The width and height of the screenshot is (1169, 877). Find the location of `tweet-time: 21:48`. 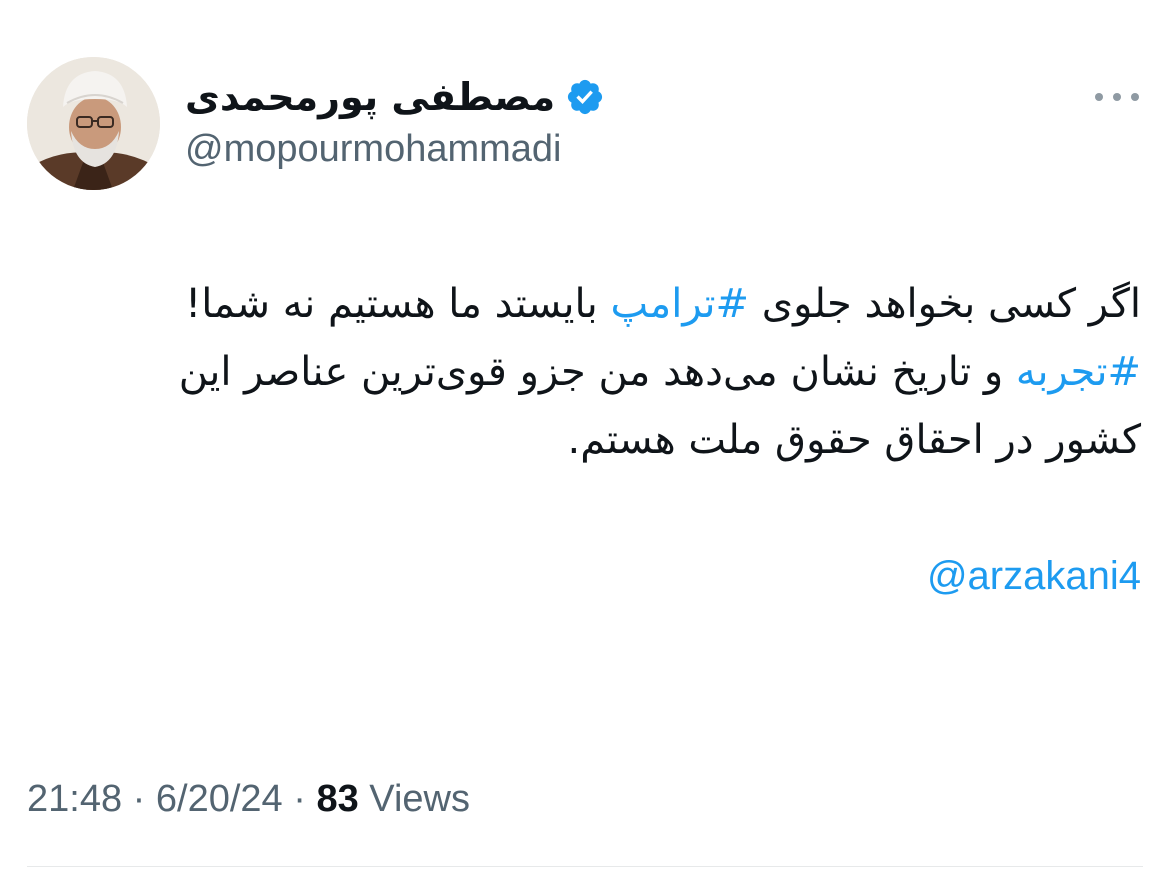

tweet-time: 21:48 is located at coordinates (74, 799).